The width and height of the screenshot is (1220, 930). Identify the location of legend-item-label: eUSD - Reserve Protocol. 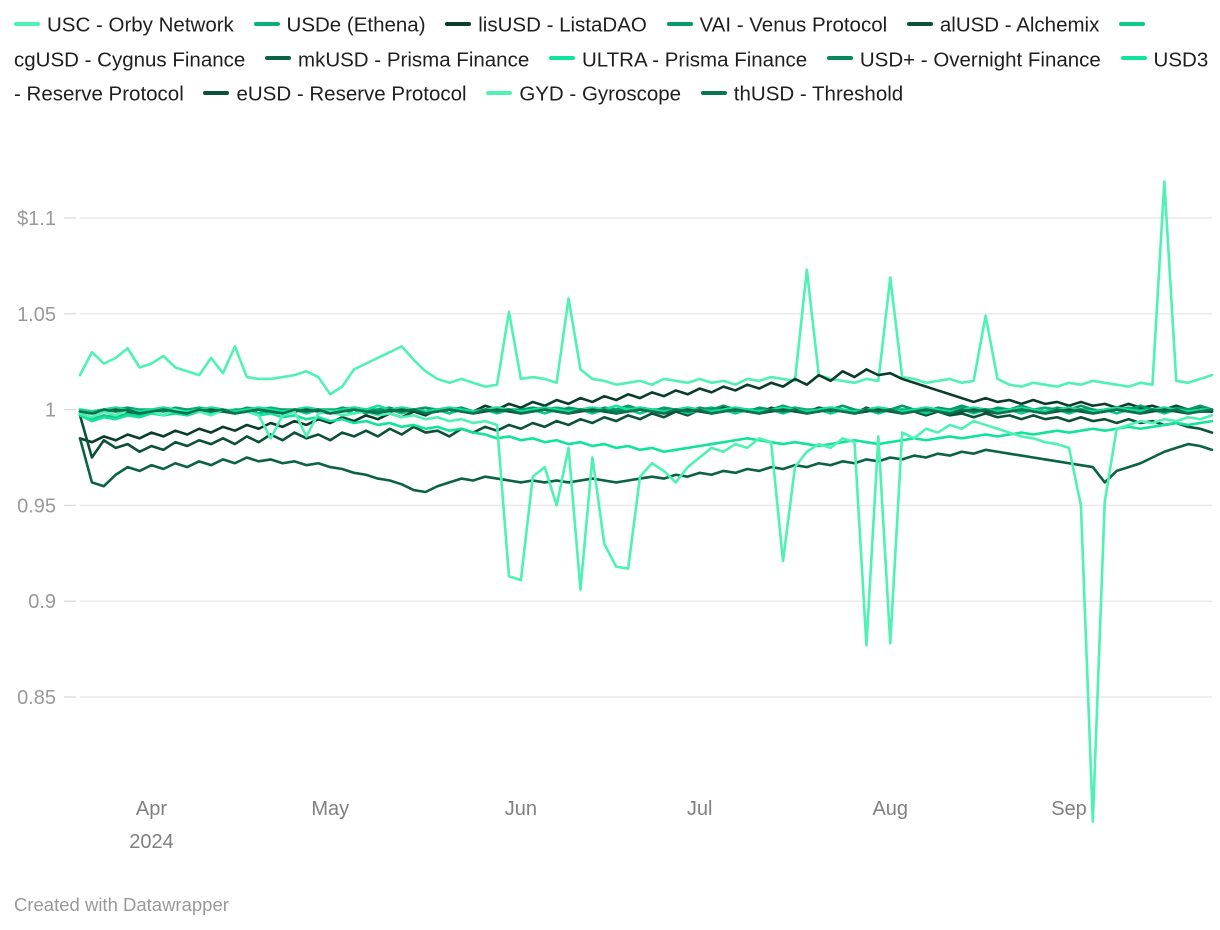
(351, 94).